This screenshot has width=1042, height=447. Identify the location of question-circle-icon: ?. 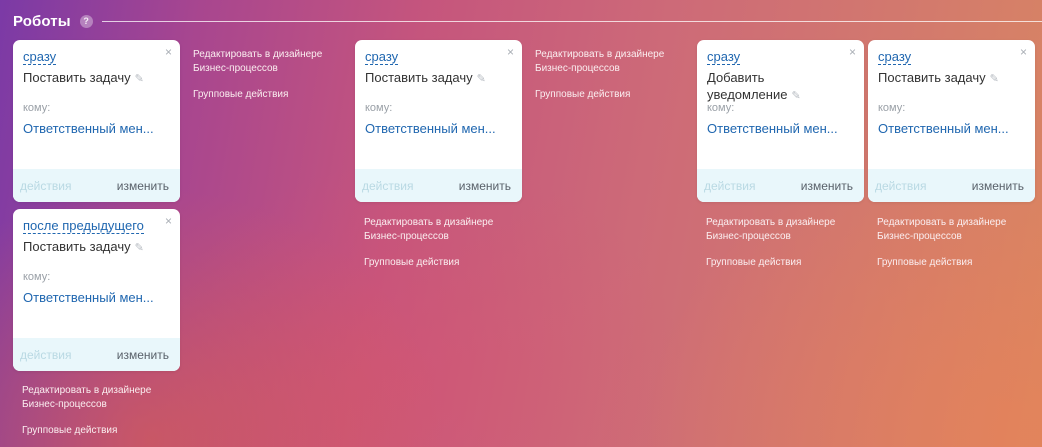
(86, 21).